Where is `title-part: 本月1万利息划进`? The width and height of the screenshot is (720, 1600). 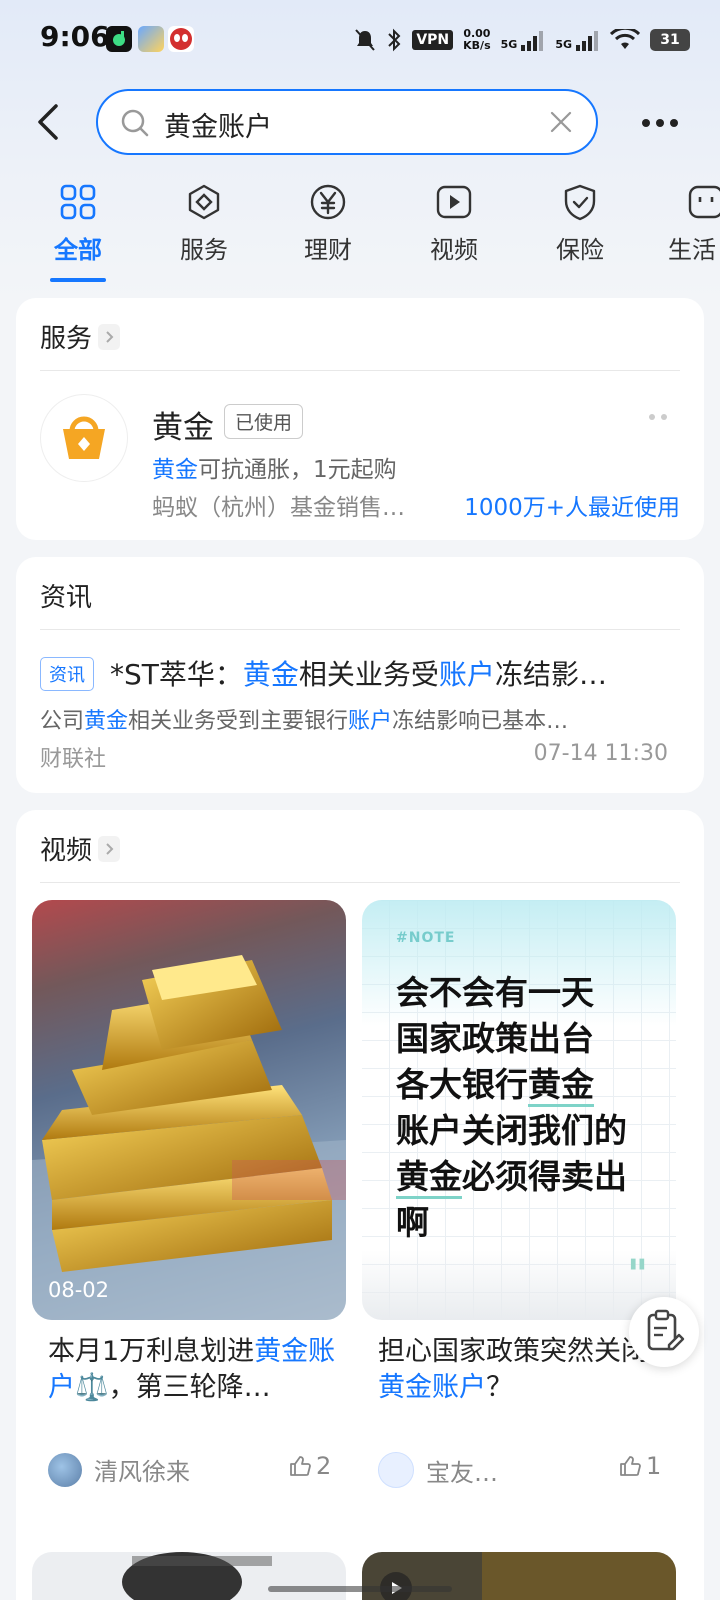
title-part: 本月1万利息划进 is located at coordinates (151, 1351).